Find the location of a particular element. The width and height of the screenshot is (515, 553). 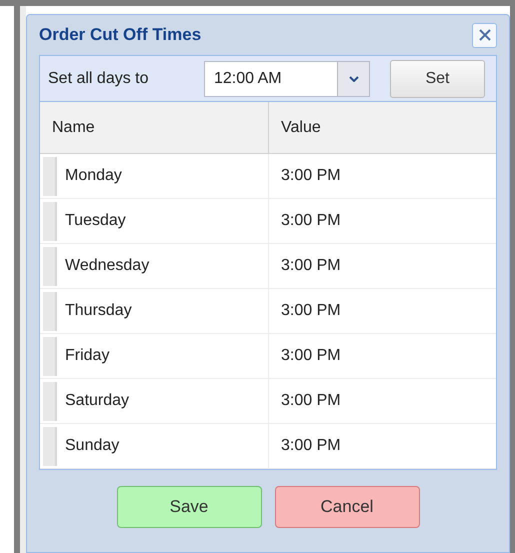

time-dropdown: 12:00 AM is located at coordinates (287, 78).